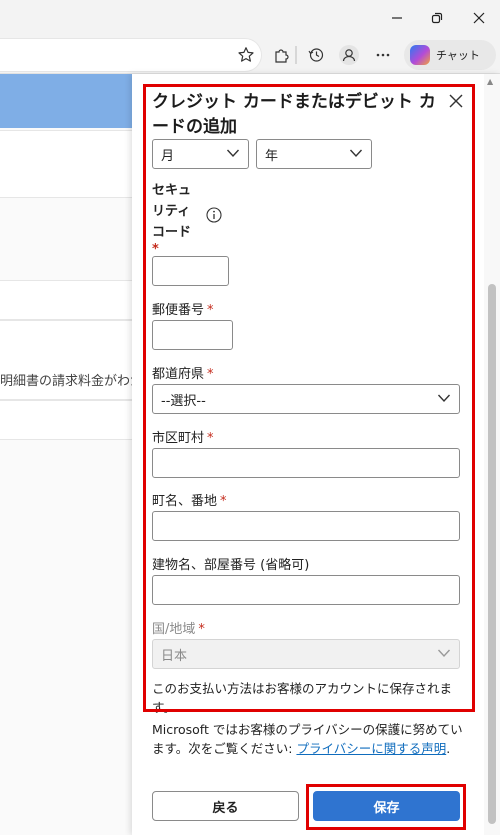 The width and height of the screenshot is (500, 835). What do you see at coordinates (386, 806) in the screenshot?
I see `save-button: 保存` at bounding box center [386, 806].